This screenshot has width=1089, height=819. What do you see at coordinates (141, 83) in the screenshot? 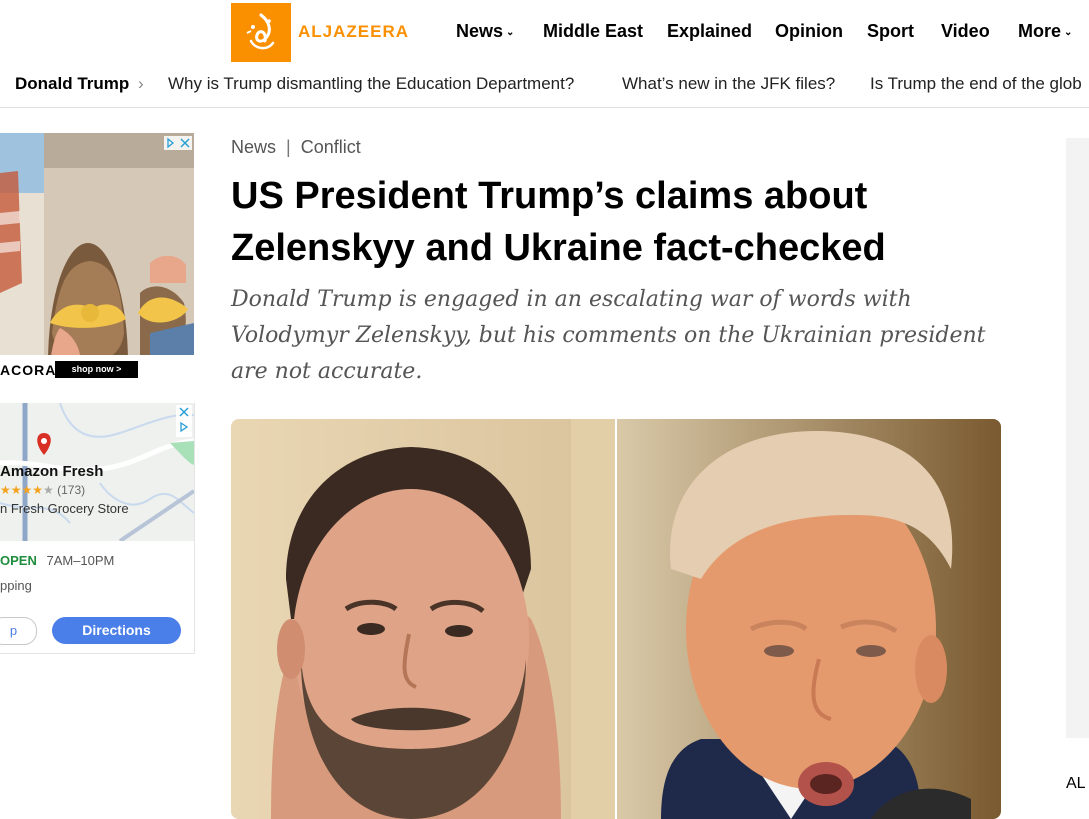
I see `chevron-right-icon: ›` at bounding box center [141, 83].